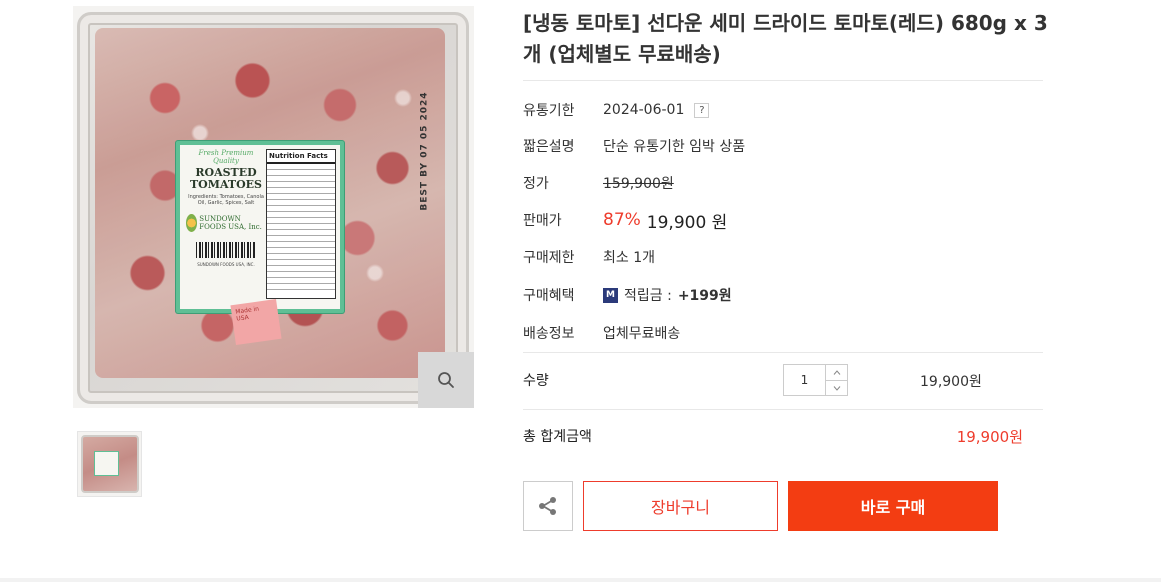  Describe the element at coordinates (687, 222) in the screenshot. I see `sale-price-value: 19,900 원` at that location.